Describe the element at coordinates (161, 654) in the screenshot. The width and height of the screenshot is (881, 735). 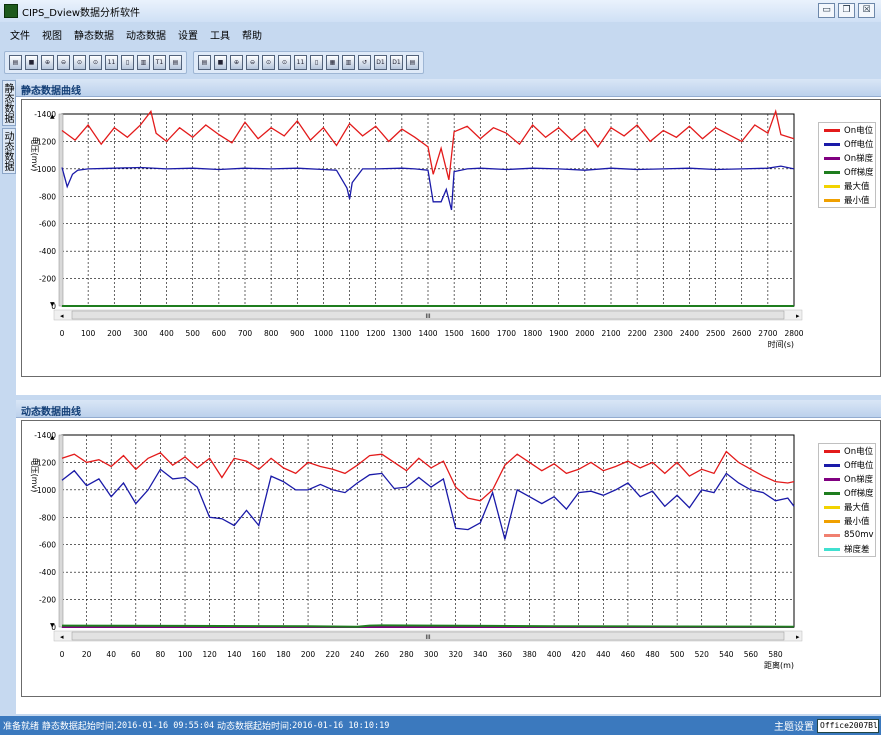
I see `x-tick-label: 80` at that location.